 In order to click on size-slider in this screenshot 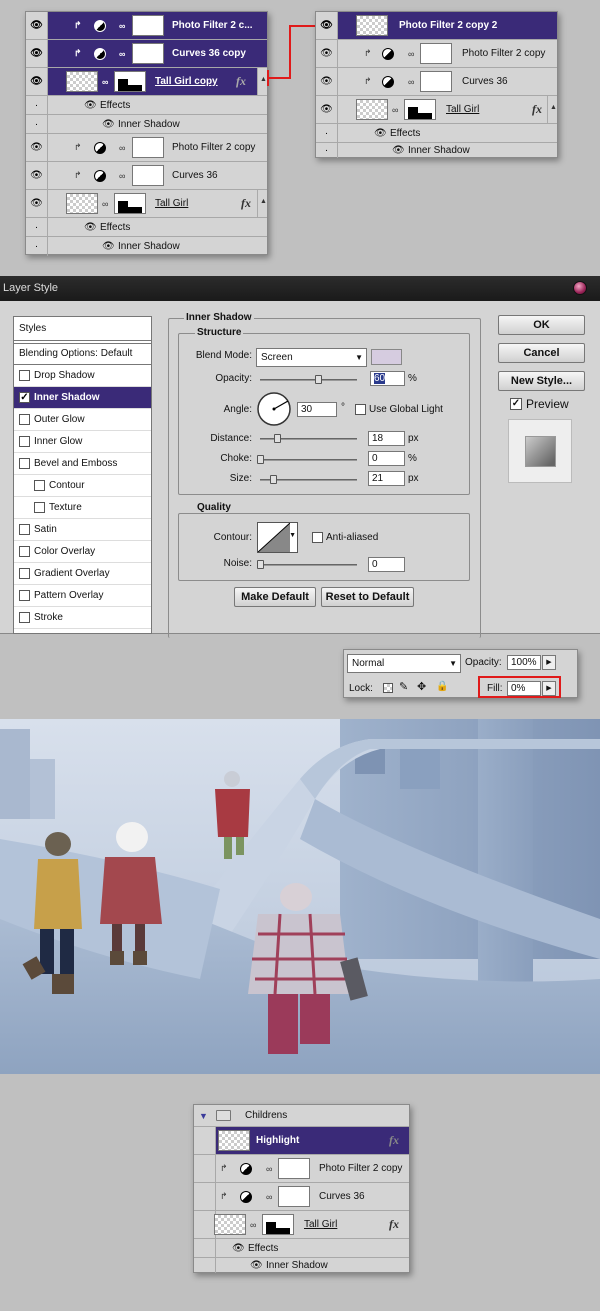, I will do `click(308, 479)`.